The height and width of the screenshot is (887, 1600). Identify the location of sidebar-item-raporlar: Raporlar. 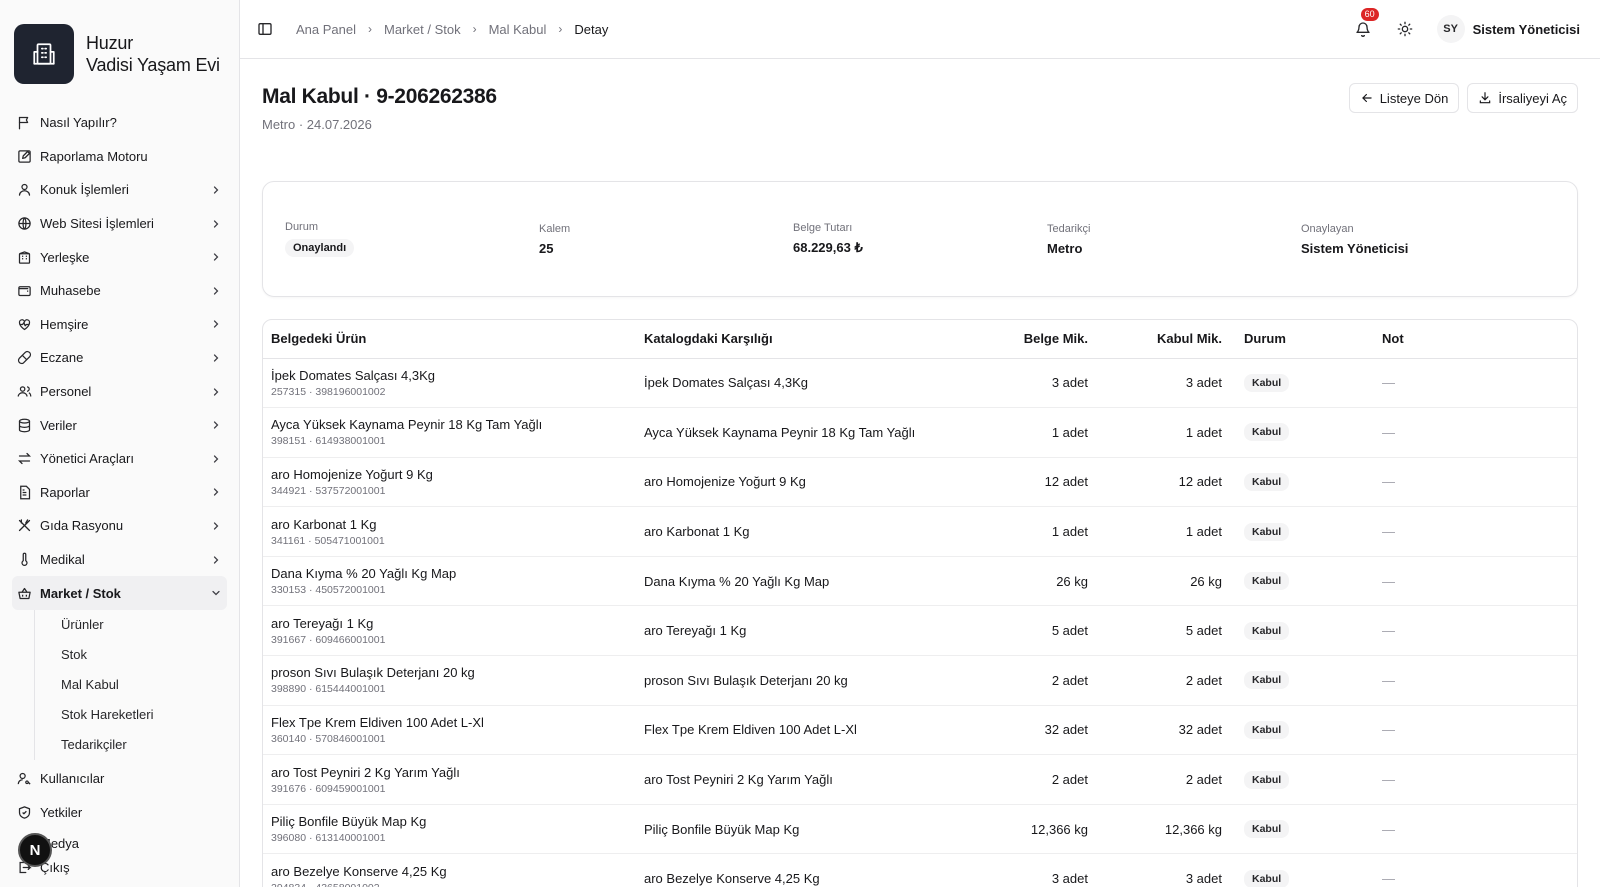
(119, 493).